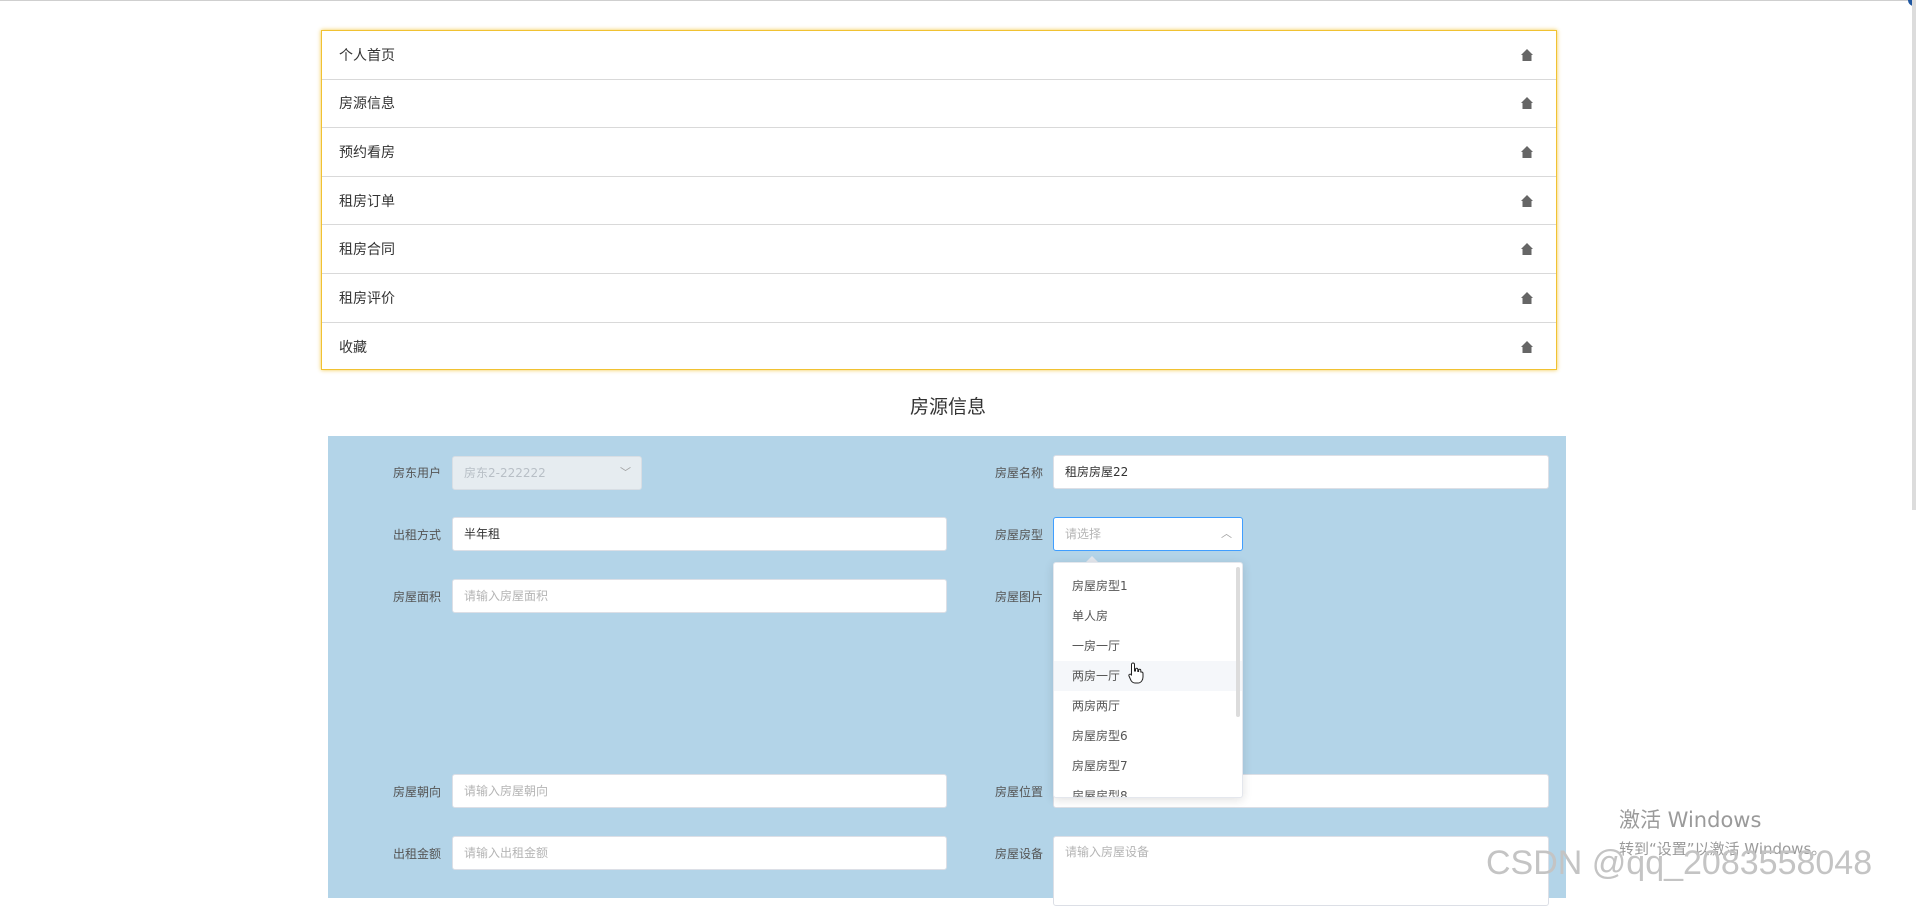 The width and height of the screenshot is (1916, 906). Describe the element at coordinates (506, 791) in the screenshot. I see `house-orientation-placeholder: 请输入房屋朝向` at that location.